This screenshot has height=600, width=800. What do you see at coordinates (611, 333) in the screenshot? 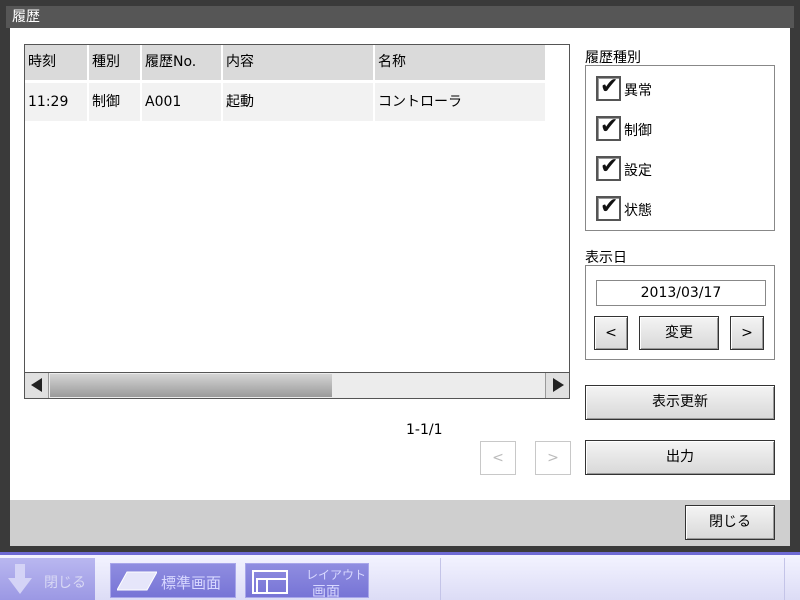
I see `date-prev-button: <` at bounding box center [611, 333].